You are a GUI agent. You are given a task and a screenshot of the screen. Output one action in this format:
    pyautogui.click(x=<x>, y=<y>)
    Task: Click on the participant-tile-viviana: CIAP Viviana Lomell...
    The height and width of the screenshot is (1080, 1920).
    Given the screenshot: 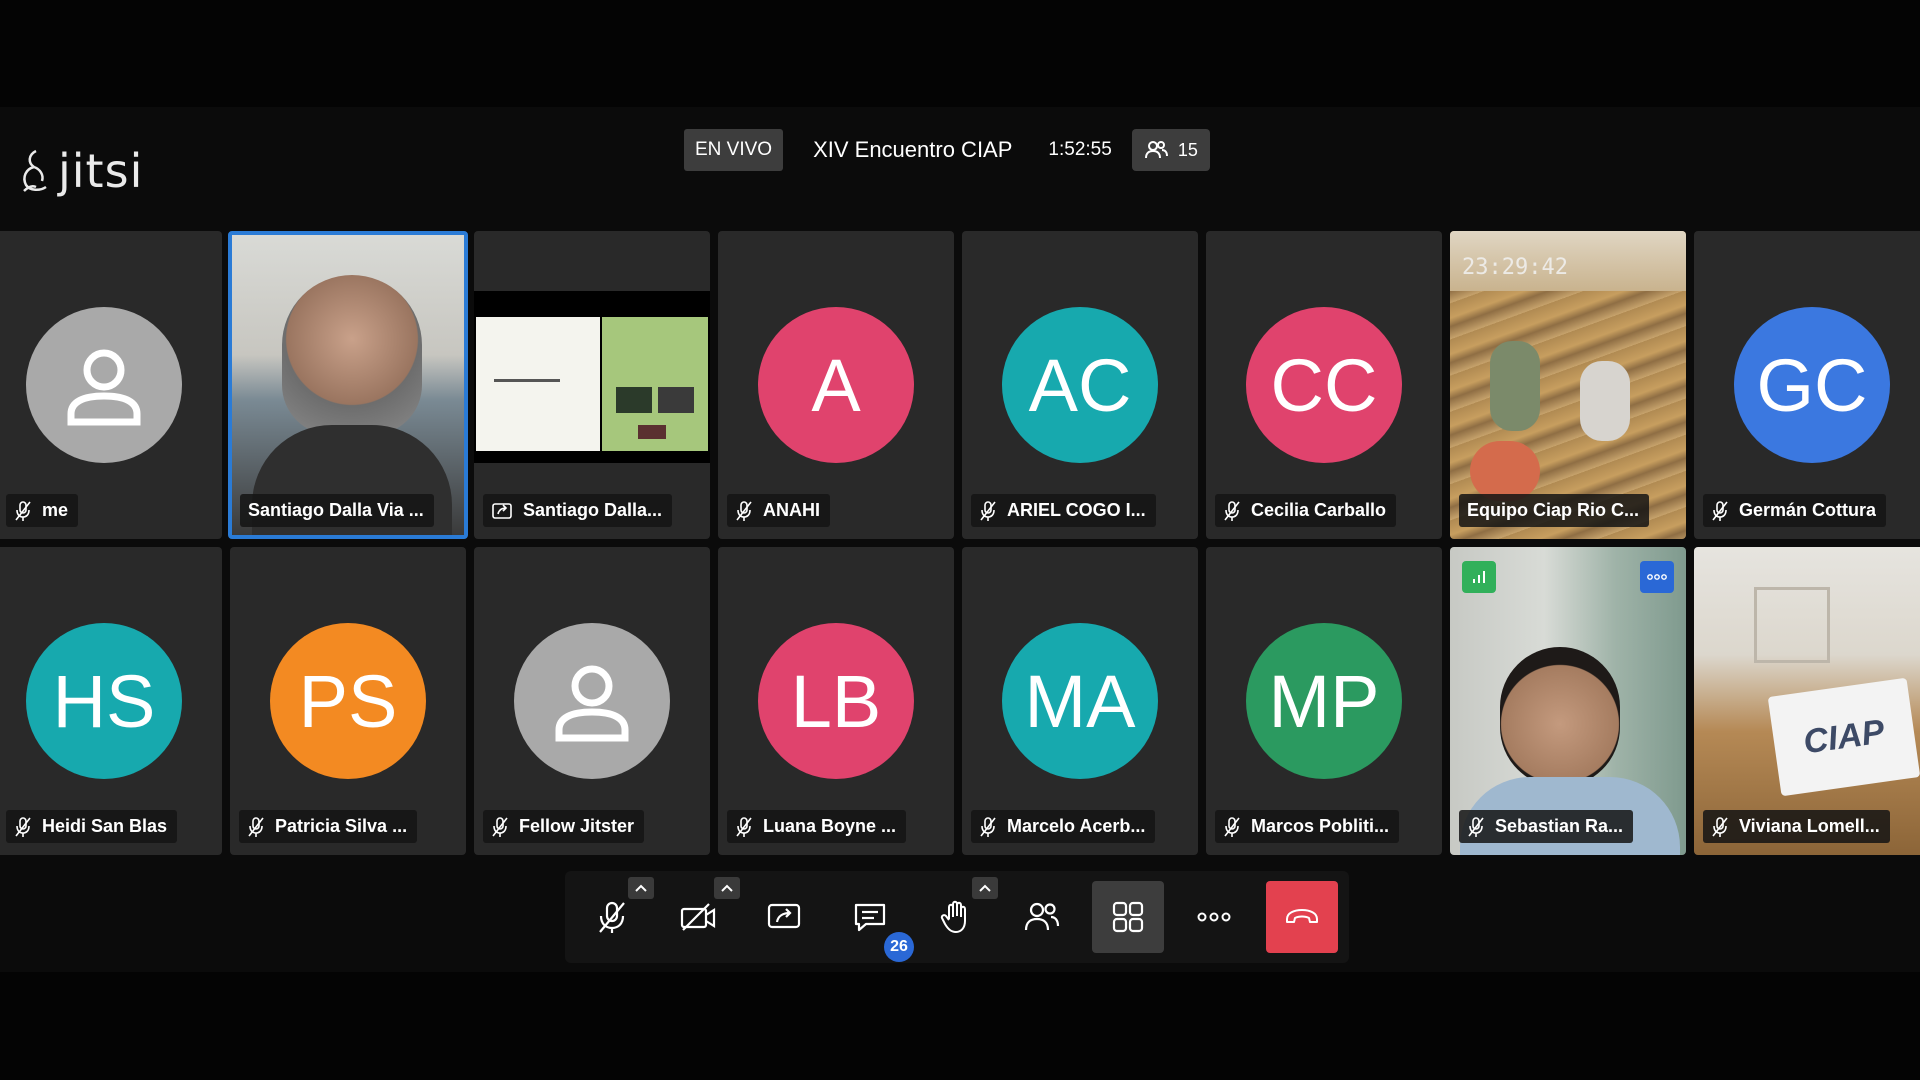 What is the action you would take?
    pyautogui.click(x=1807, y=701)
    